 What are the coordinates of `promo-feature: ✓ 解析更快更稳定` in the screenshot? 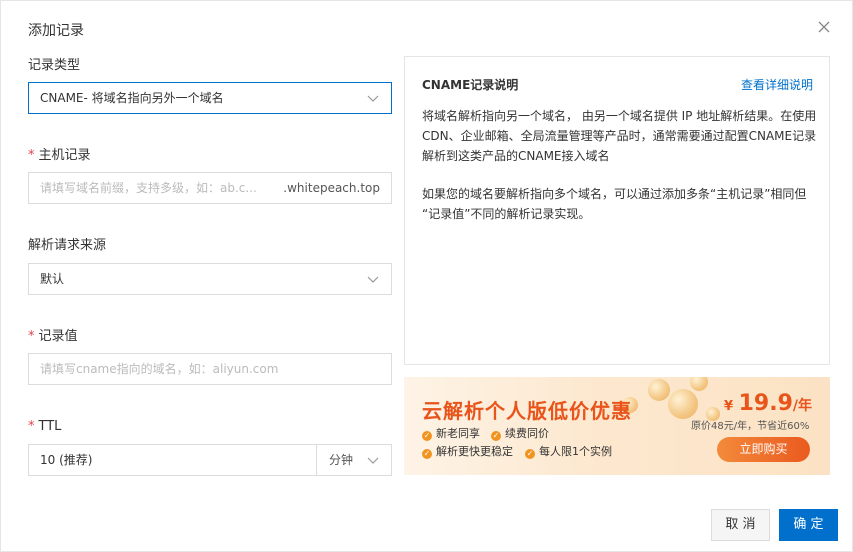 It's located at (467, 452).